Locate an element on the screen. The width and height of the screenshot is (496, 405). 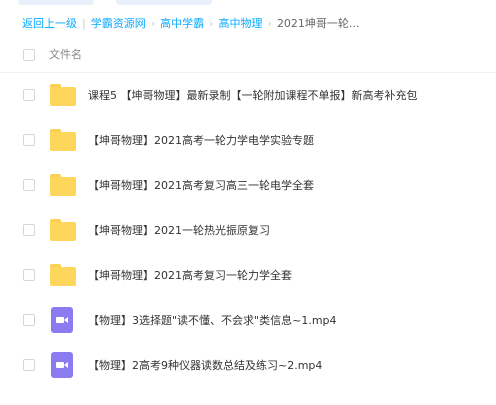
file-row: 【物理】2高考9种仪器读数总结及练习~2.mp4 is located at coordinates (248, 365).